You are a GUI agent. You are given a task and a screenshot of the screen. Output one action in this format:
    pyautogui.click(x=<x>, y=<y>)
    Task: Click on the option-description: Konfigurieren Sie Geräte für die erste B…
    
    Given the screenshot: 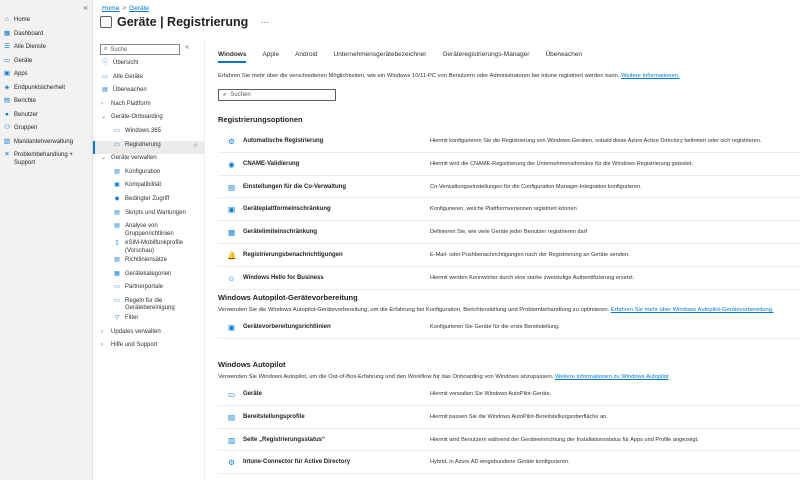 What is the action you would take?
    pyautogui.click(x=495, y=327)
    